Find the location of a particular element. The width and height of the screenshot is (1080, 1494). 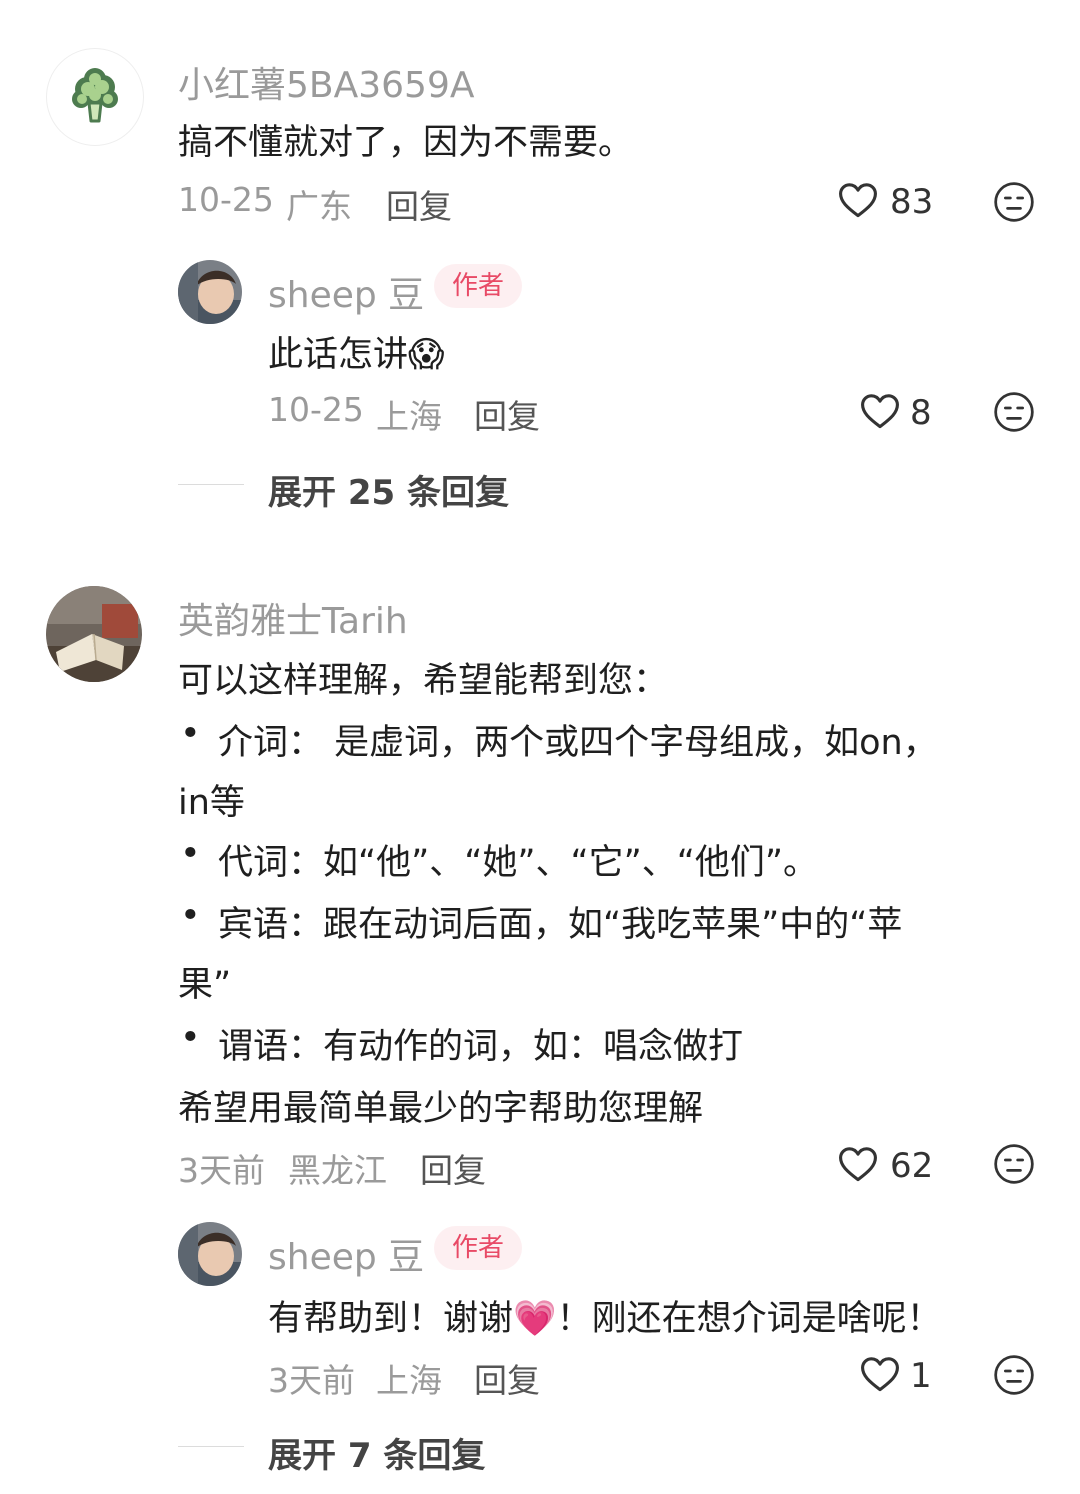

like-count: 83 is located at coordinates (912, 202).